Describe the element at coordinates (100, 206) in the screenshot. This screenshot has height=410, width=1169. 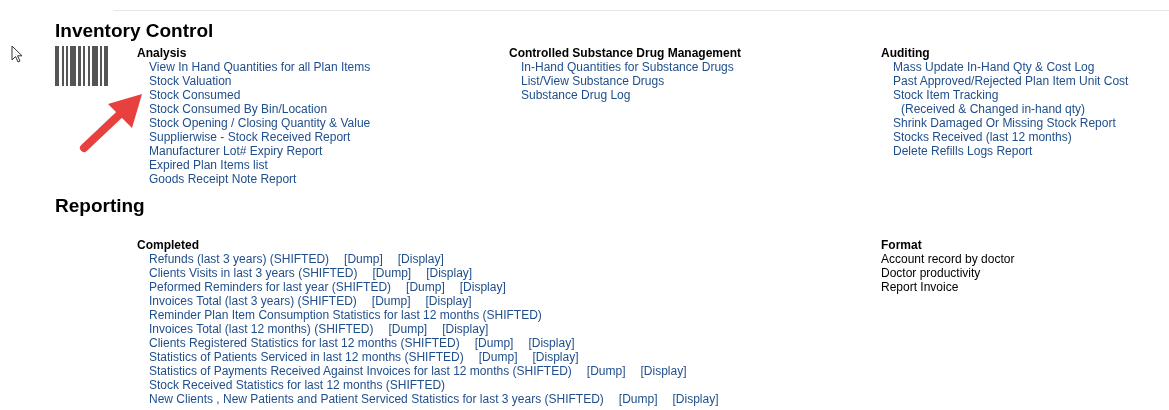
I see `section-title: Reporting` at that location.